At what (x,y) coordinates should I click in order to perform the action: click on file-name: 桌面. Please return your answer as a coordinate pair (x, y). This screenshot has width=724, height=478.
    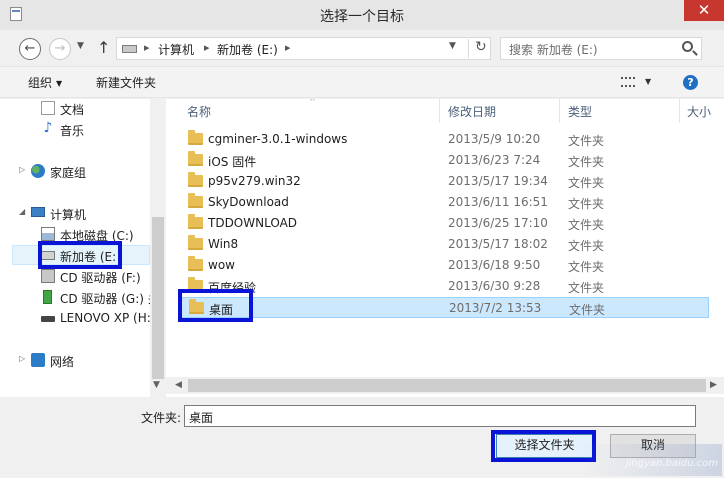
    Looking at the image, I should click on (221, 310).